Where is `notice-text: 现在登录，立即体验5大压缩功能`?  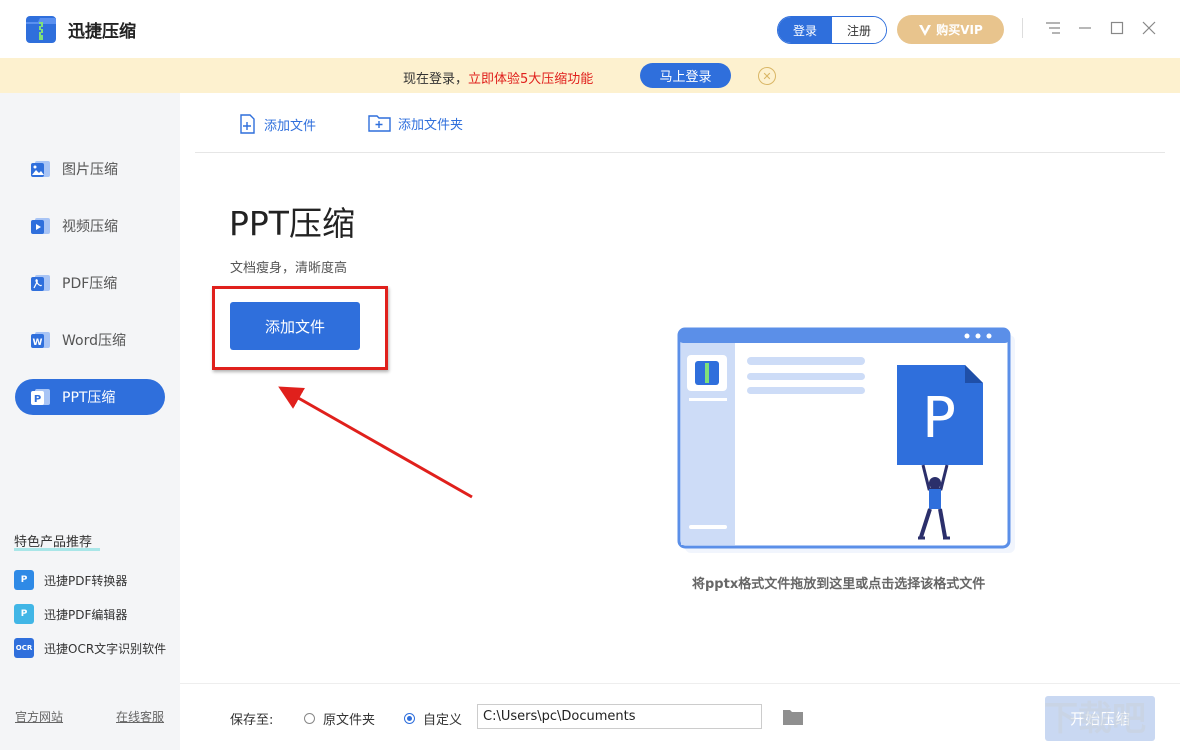
notice-text: 现在登录，立即体验5大压缩功能 is located at coordinates (498, 77).